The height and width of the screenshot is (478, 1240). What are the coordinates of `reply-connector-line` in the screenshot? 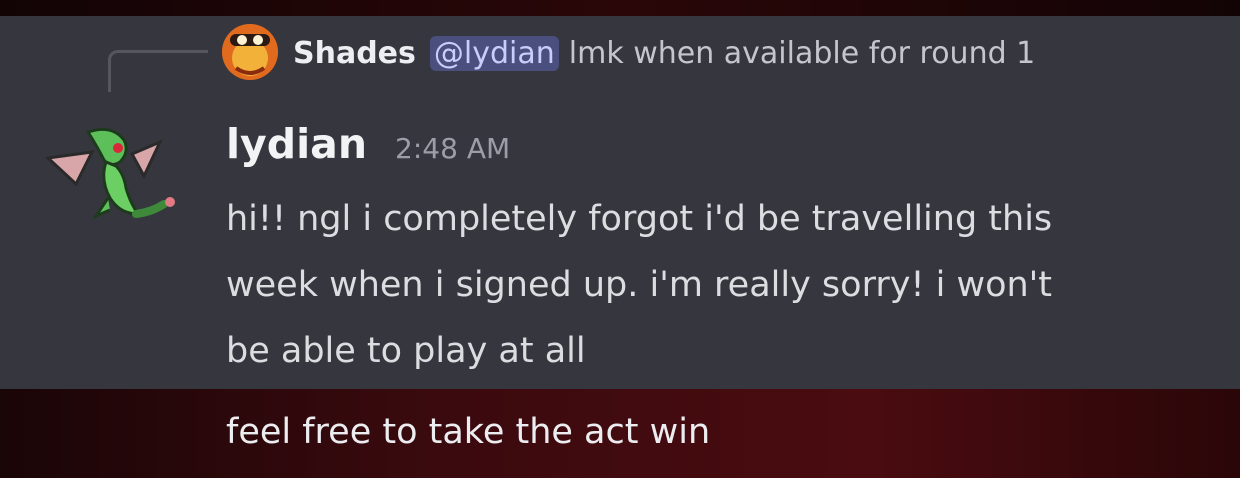 It's located at (158, 71).